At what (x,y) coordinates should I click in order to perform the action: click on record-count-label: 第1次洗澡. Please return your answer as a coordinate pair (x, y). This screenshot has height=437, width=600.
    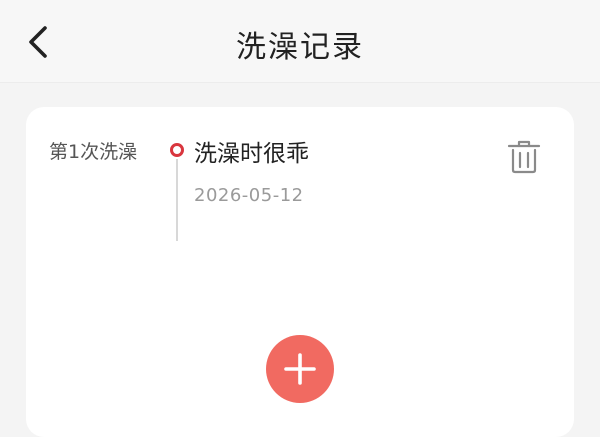
    Looking at the image, I should click on (93, 152).